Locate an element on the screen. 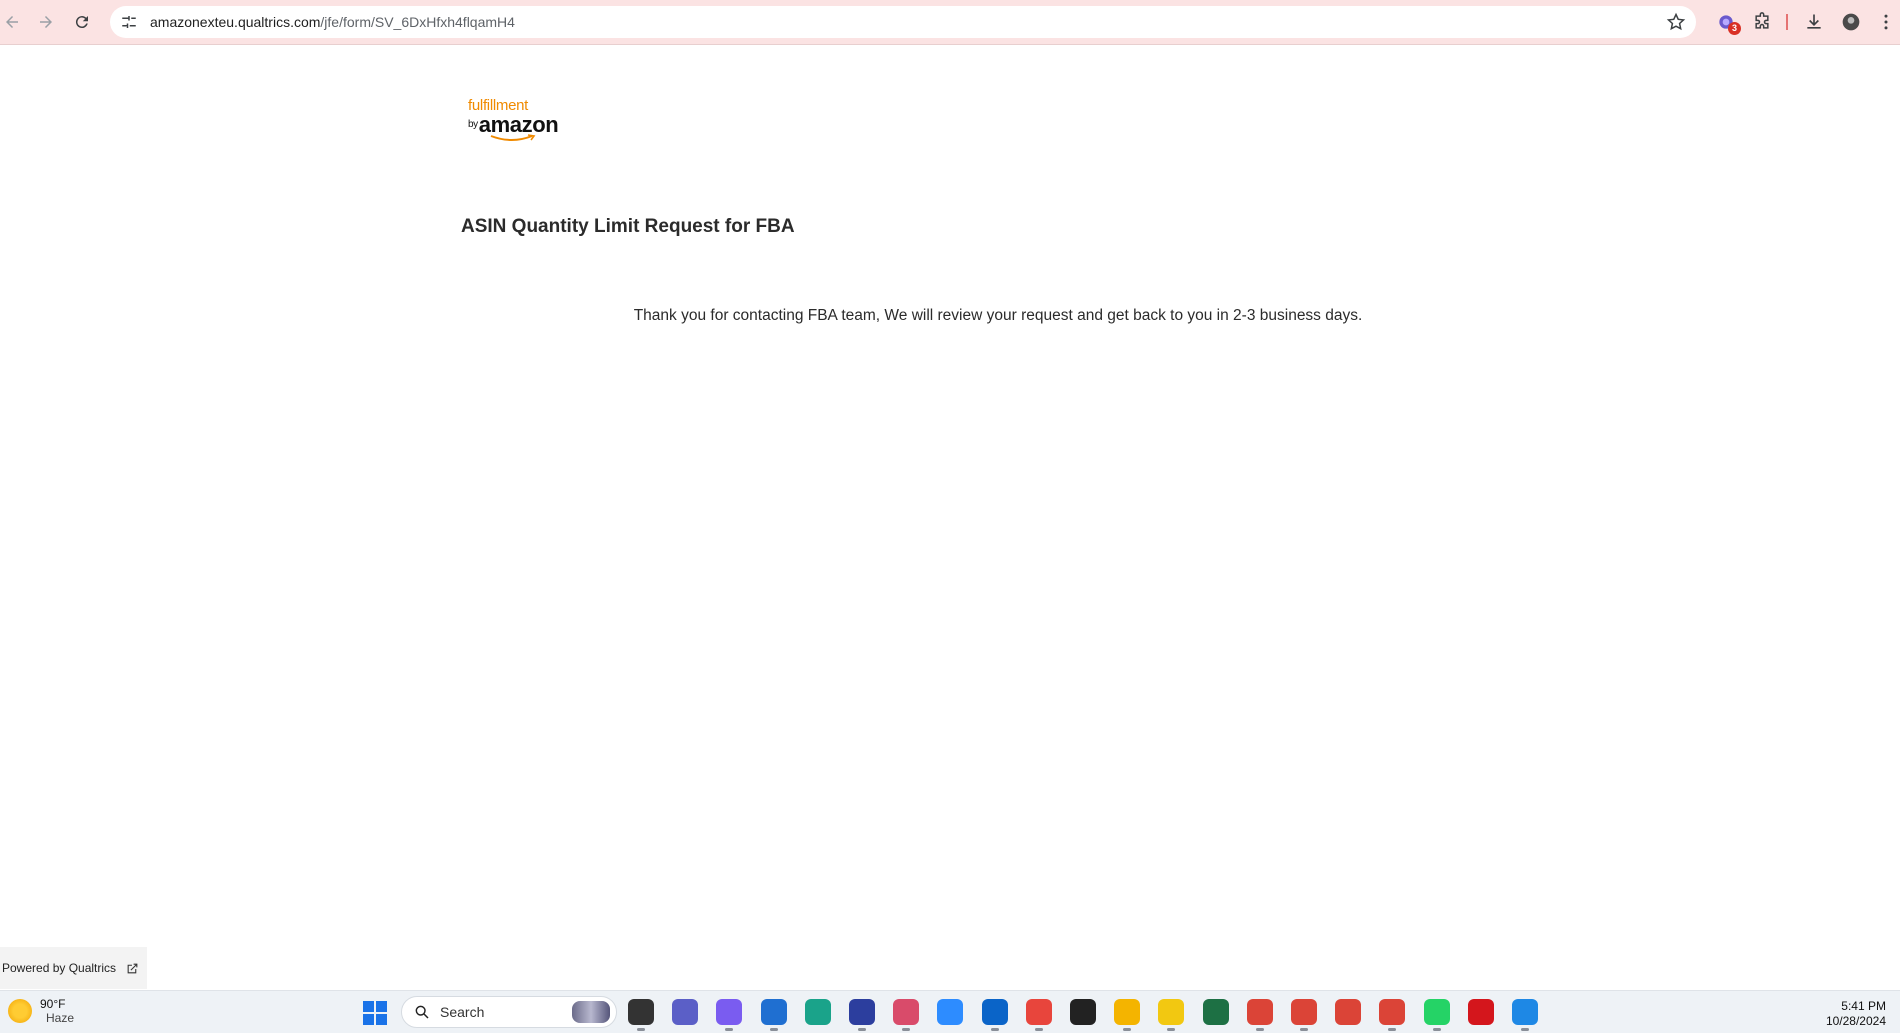 The width and height of the screenshot is (1900, 1033). sway-app is located at coordinates (818, 1012).